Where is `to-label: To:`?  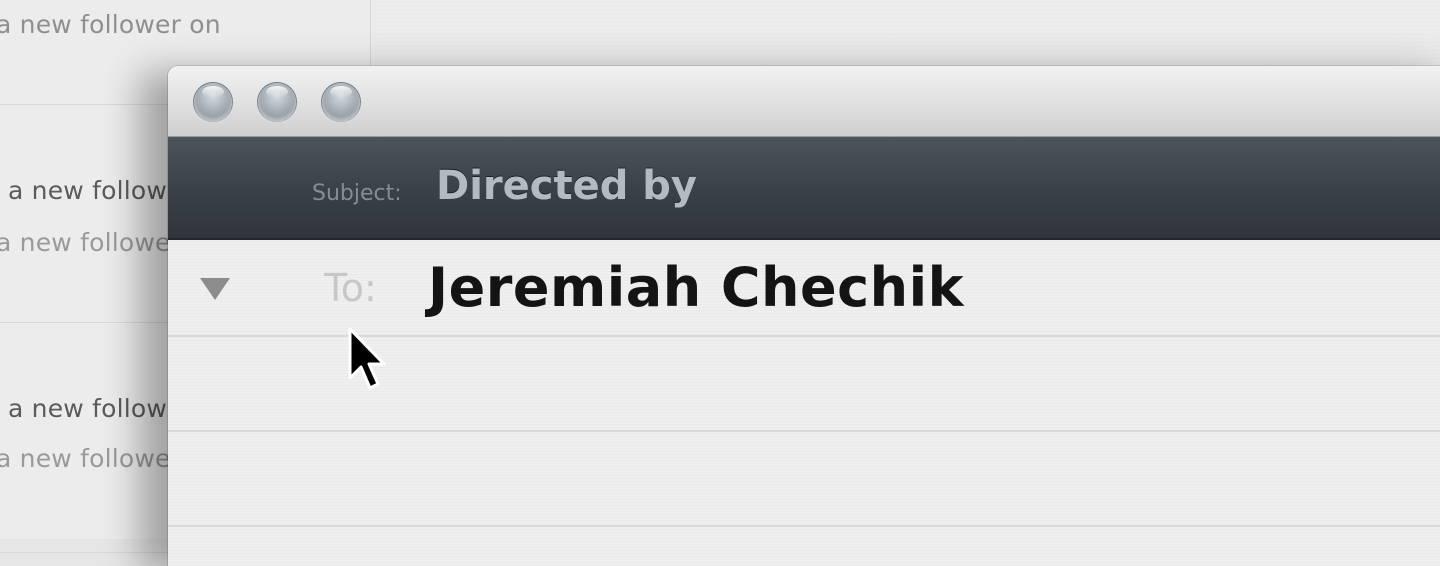
to-label: To: is located at coordinates (350, 288).